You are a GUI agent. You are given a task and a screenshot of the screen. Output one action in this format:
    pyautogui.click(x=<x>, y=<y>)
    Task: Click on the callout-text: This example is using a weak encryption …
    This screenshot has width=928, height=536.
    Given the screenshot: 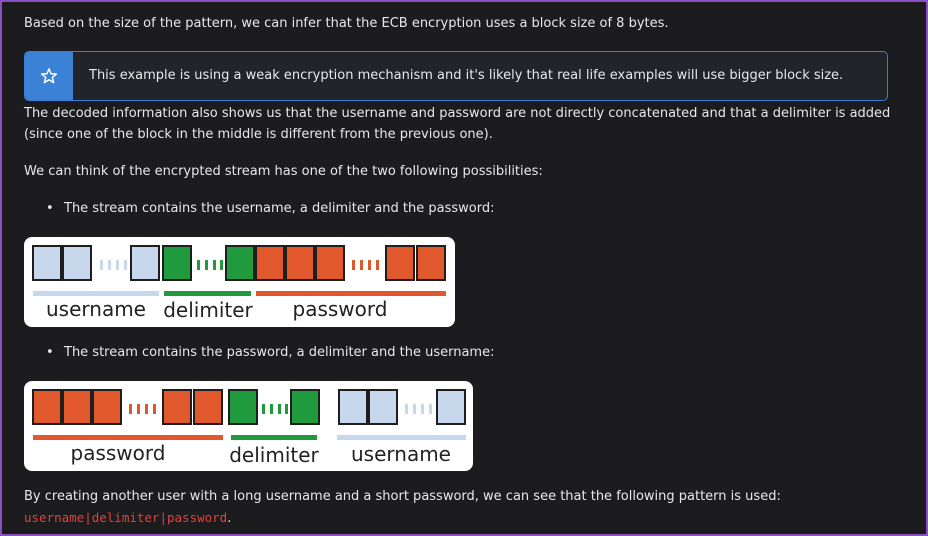 What is the action you would take?
    pyautogui.click(x=466, y=75)
    